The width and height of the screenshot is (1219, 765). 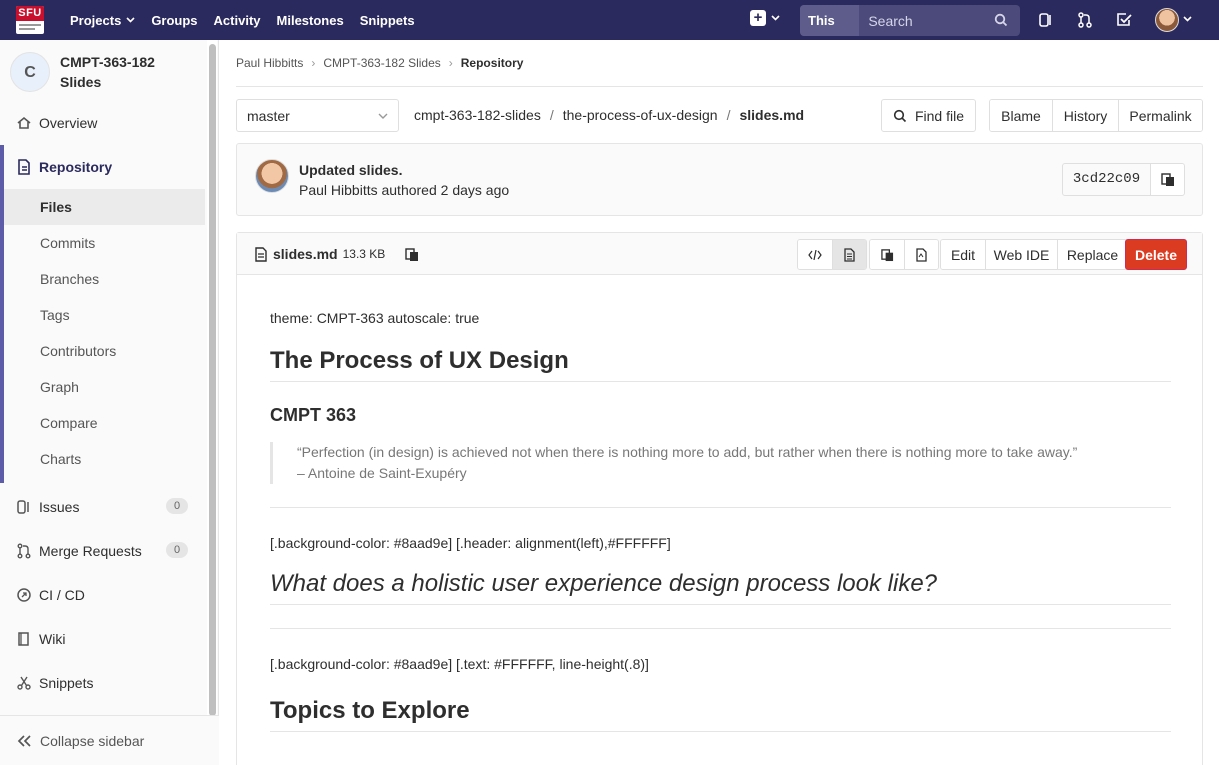 I want to click on sidebar-item-commits: Commits, so click(x=104, y=243).